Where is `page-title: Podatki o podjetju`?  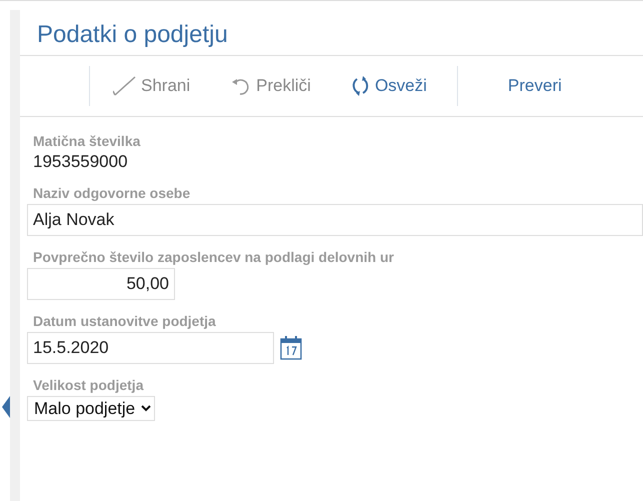
page-title: Podatki o podjetju is located at coordinates (331, 33).